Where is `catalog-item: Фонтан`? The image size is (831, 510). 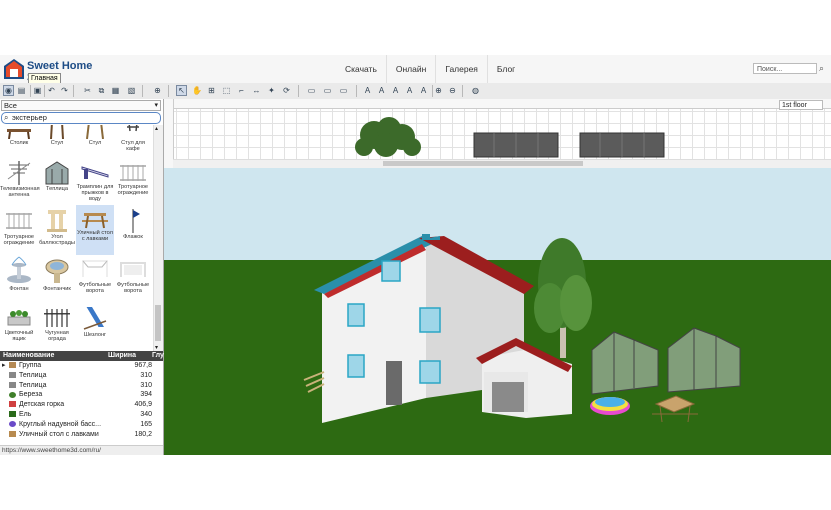
catalog-item: Фонтан is located at coordinates (19, 278).